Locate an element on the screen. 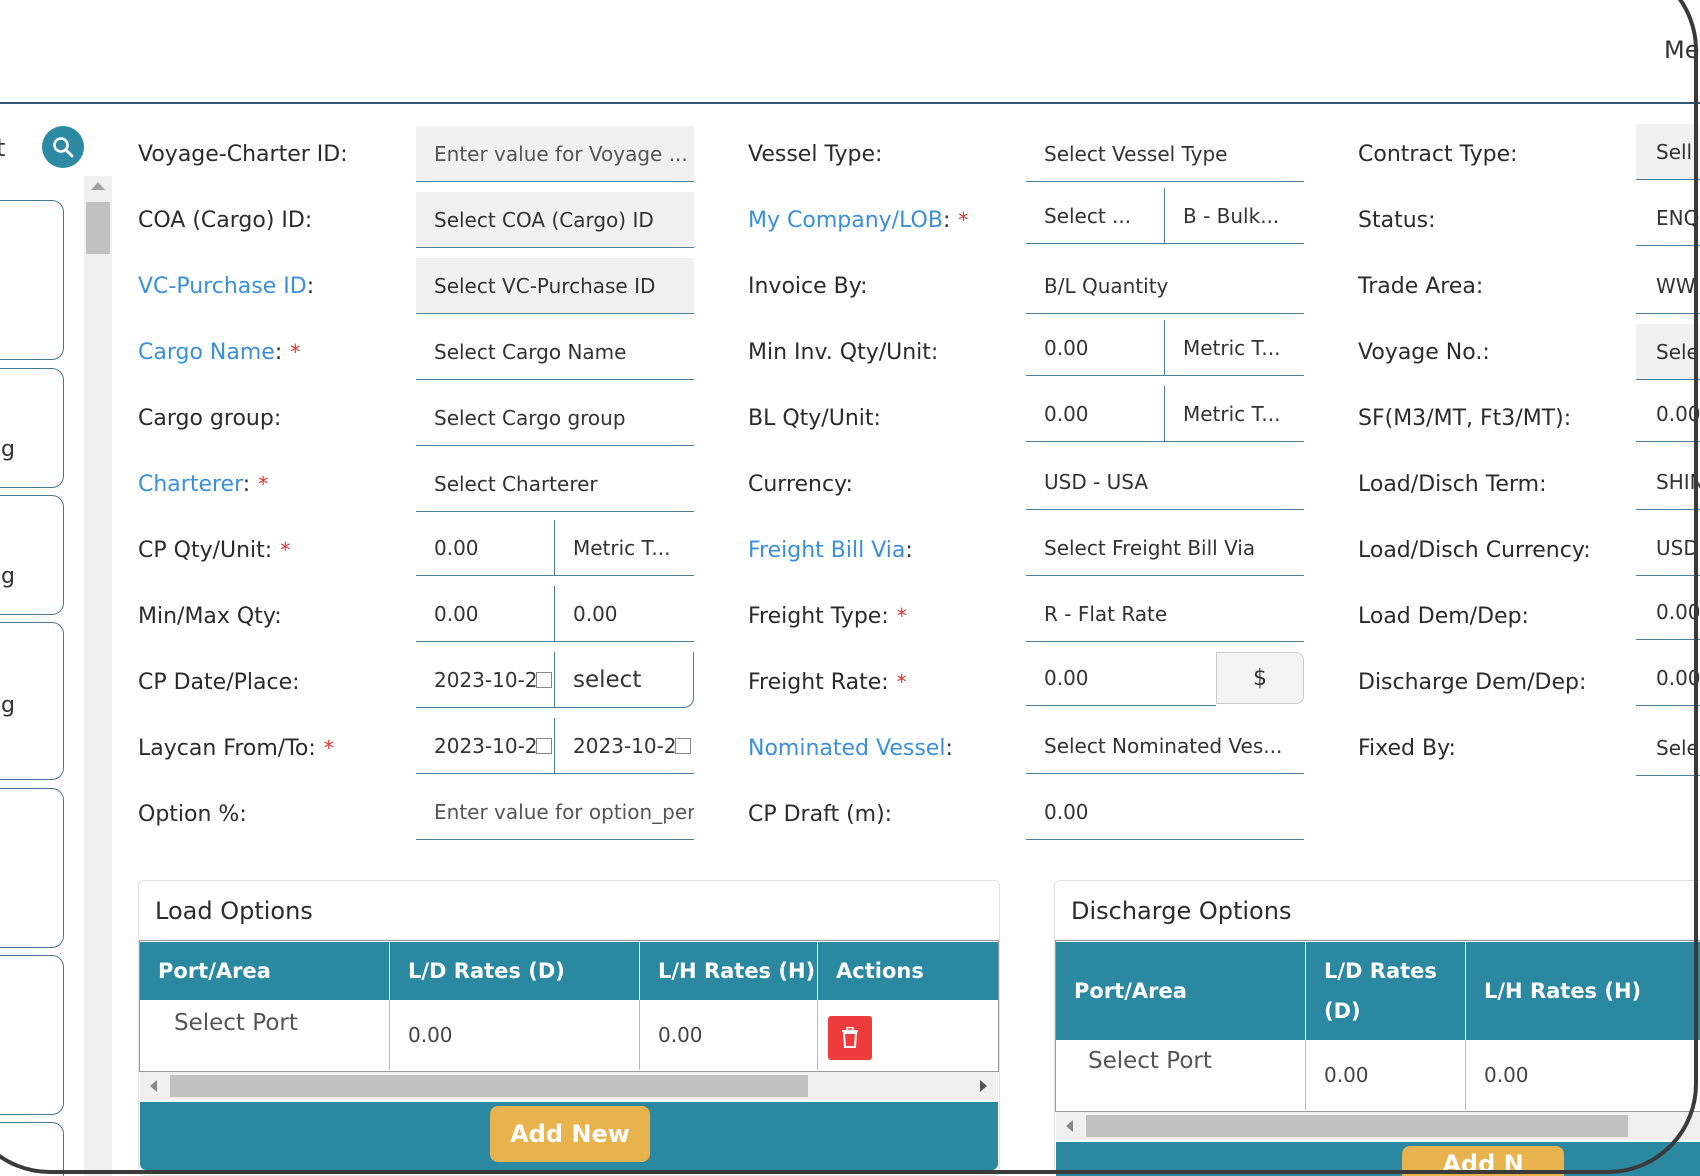  charterer-label: Charterer: * is located at coordinates (203, 484).